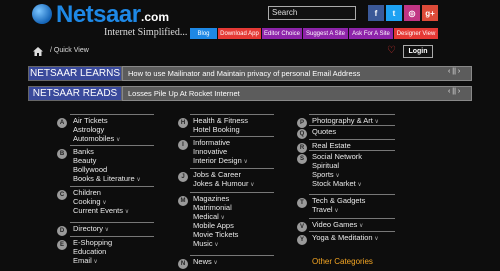  Describe the element at coordinates (297, 93) in the screenshot. I see `ticker-reads: Losses Pile Up At Rocket Internet` at that location.